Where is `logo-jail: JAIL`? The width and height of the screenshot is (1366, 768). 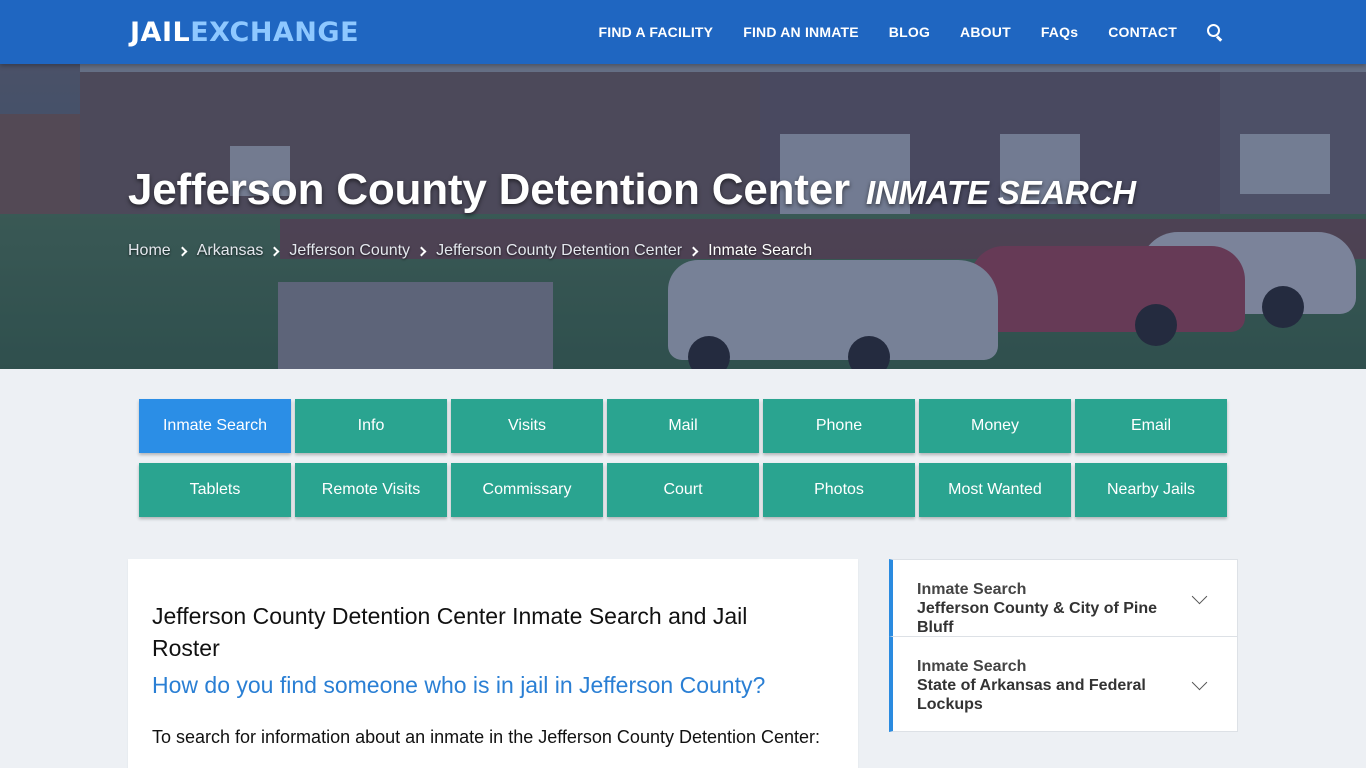
logo-jail: JAIL is located at coordinates (160, 32).